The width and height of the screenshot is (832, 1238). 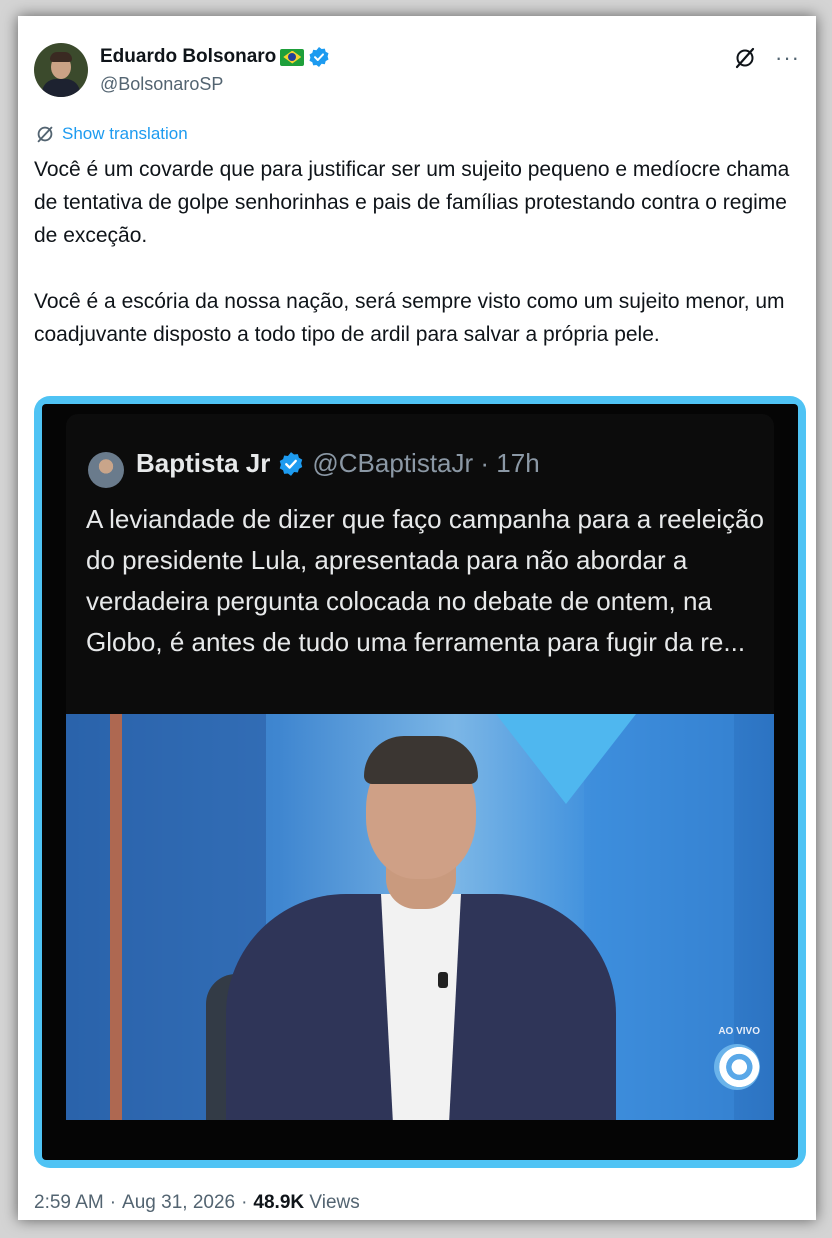 I want to click on show-translation-link: Show translation, so click(x=111, y=134).